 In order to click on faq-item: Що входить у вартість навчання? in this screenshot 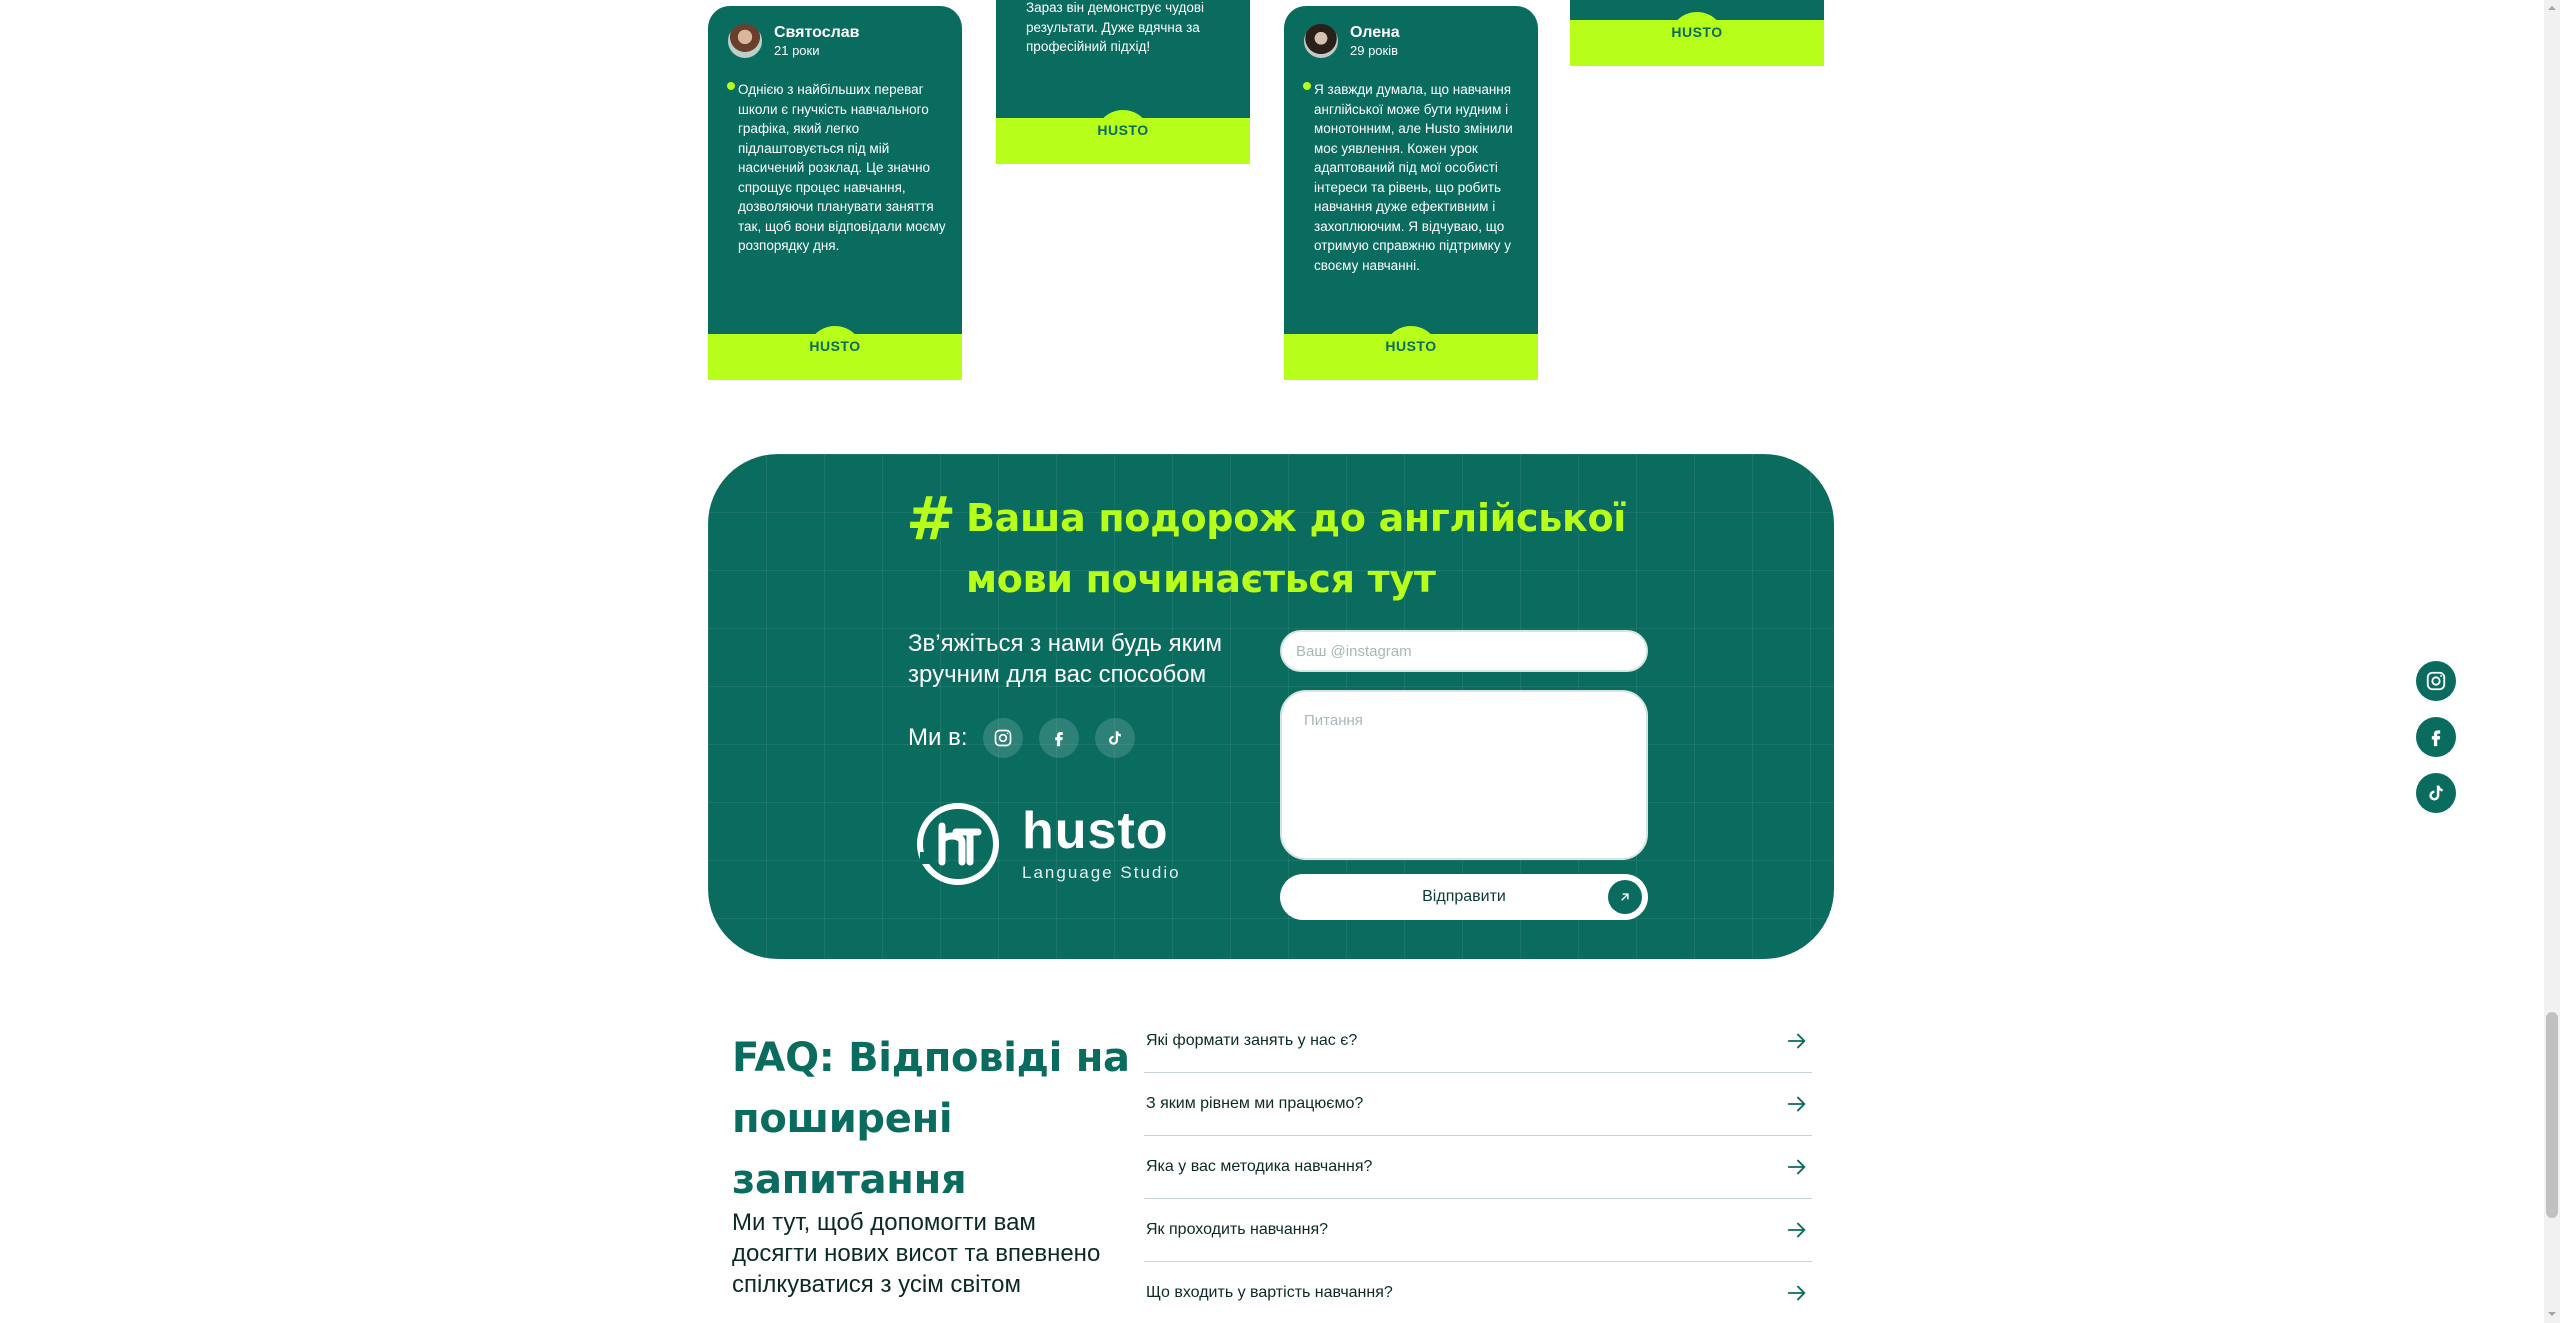, I will do `click(1478, 1292)`.